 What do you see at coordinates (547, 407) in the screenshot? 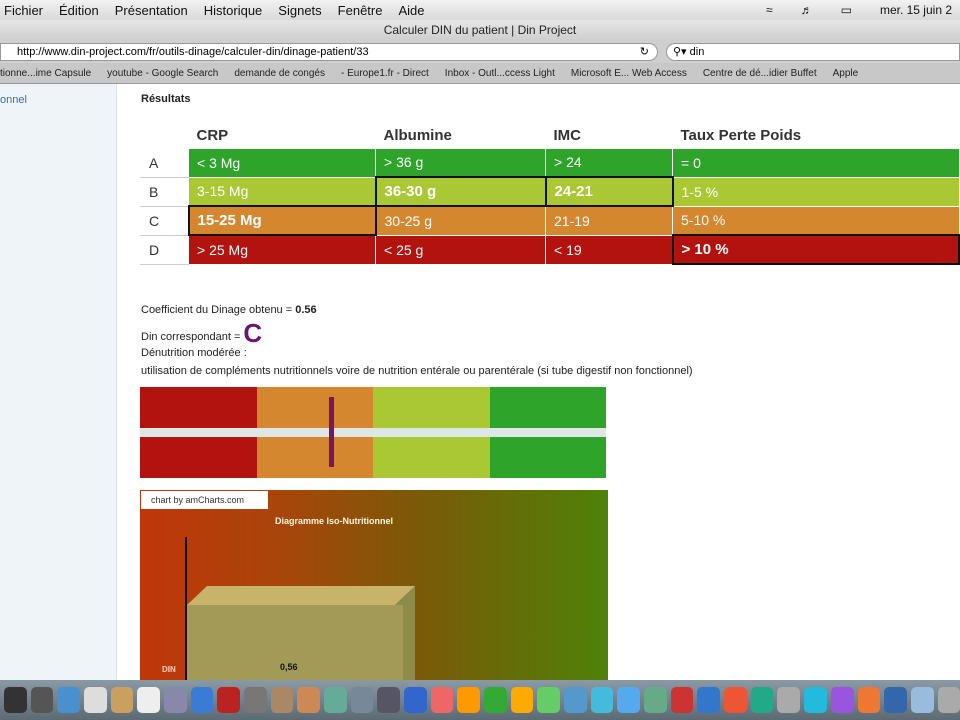
I see `gauge-segment-a` at bounding box center [547, 407].